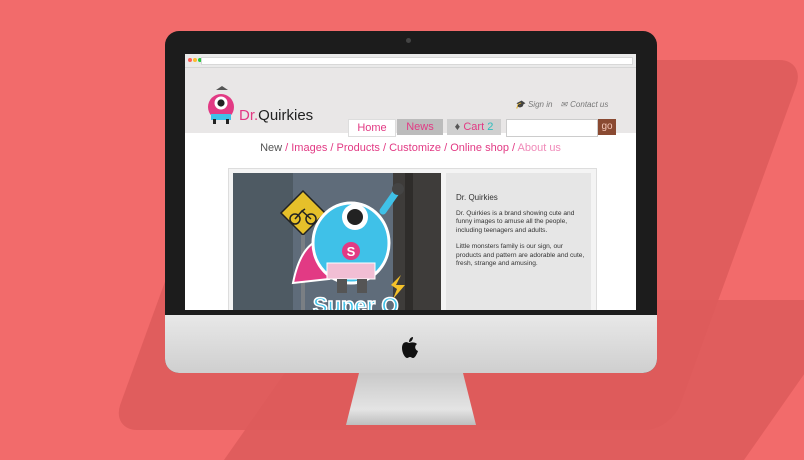 The image size is (804, 460). Describe the element at coordinates (358, 148) in the screenshot. I see `menu-item-products: Products` at that location.